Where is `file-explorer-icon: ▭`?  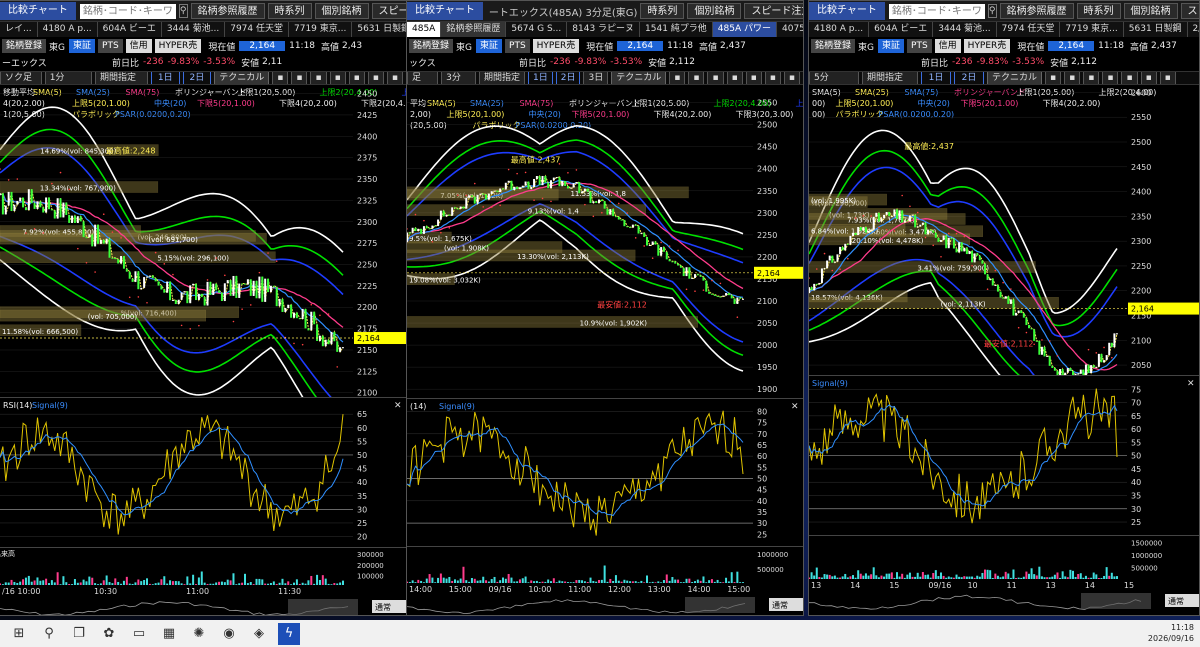
file-explorer-icon: ▭ is located at coordinates (139, 634).